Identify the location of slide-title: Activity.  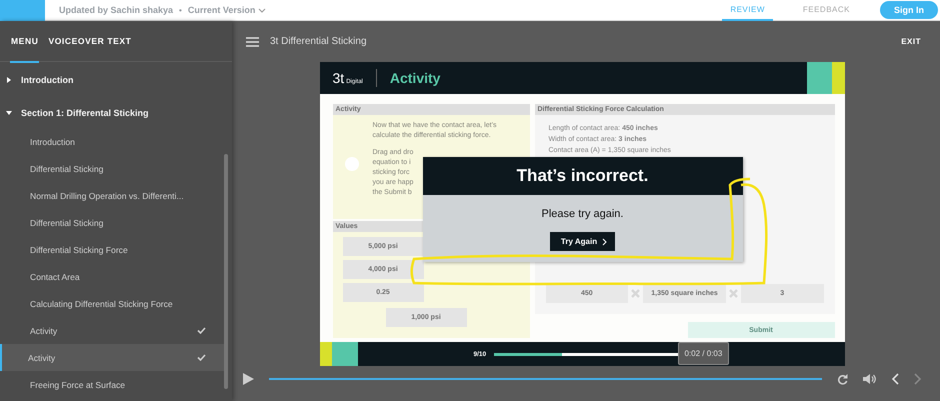
(415, 78).